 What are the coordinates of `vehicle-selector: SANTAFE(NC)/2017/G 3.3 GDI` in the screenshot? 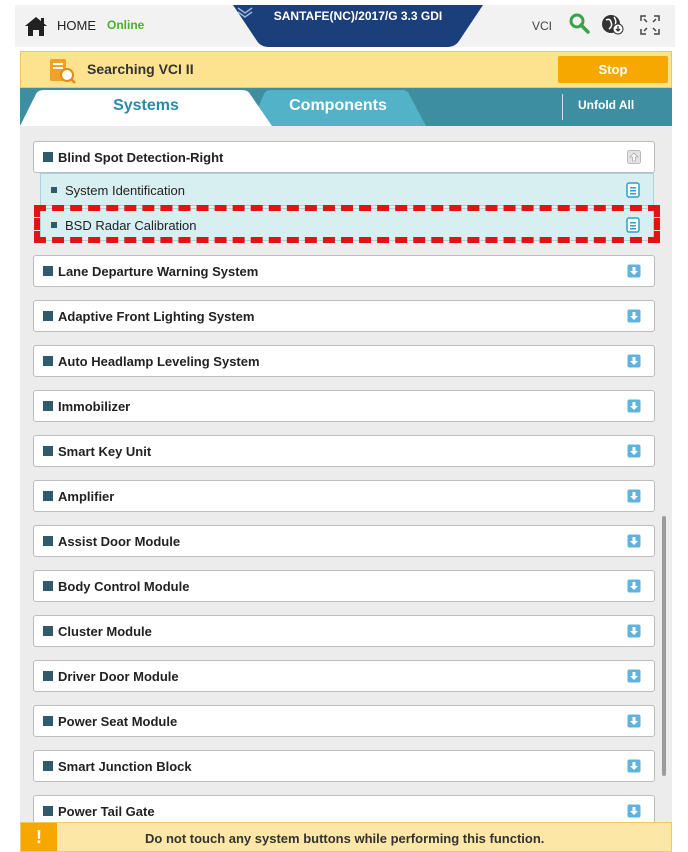 It's located at (358, 26).